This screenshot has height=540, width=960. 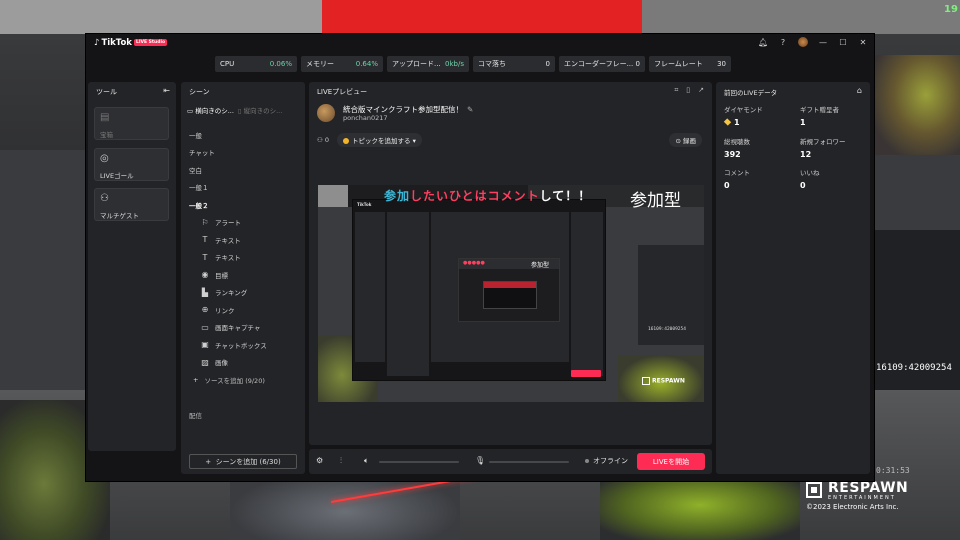 What do you see at coordinates (606, 461) in the screenshot?
I see `stream-status: オフライン` at bounding box center [606, 461].